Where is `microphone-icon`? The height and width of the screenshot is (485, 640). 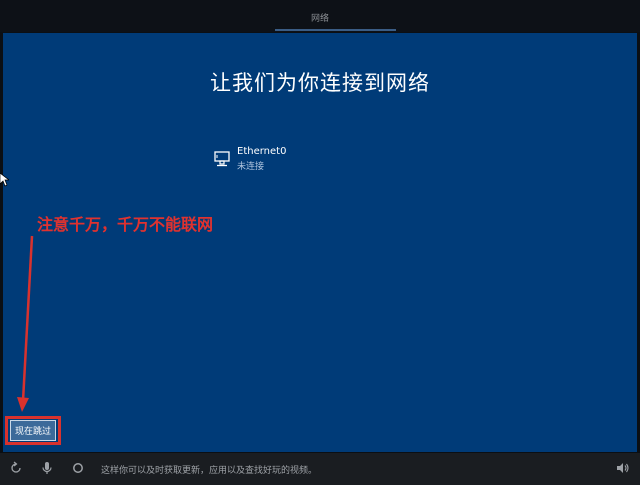
microphone-icon is located at coordinates (47, 468).